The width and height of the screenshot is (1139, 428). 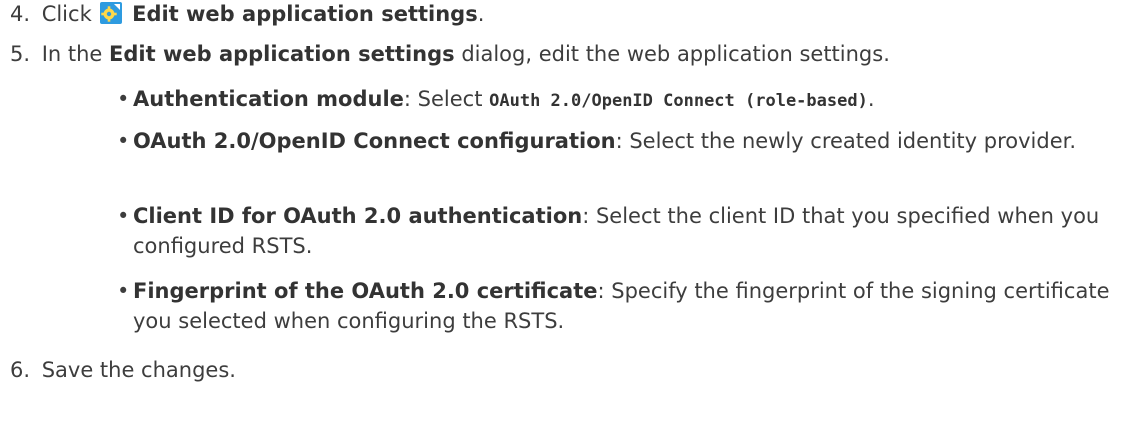 I want to click on bullet-sep: : Select, so click(x=443, y=99).